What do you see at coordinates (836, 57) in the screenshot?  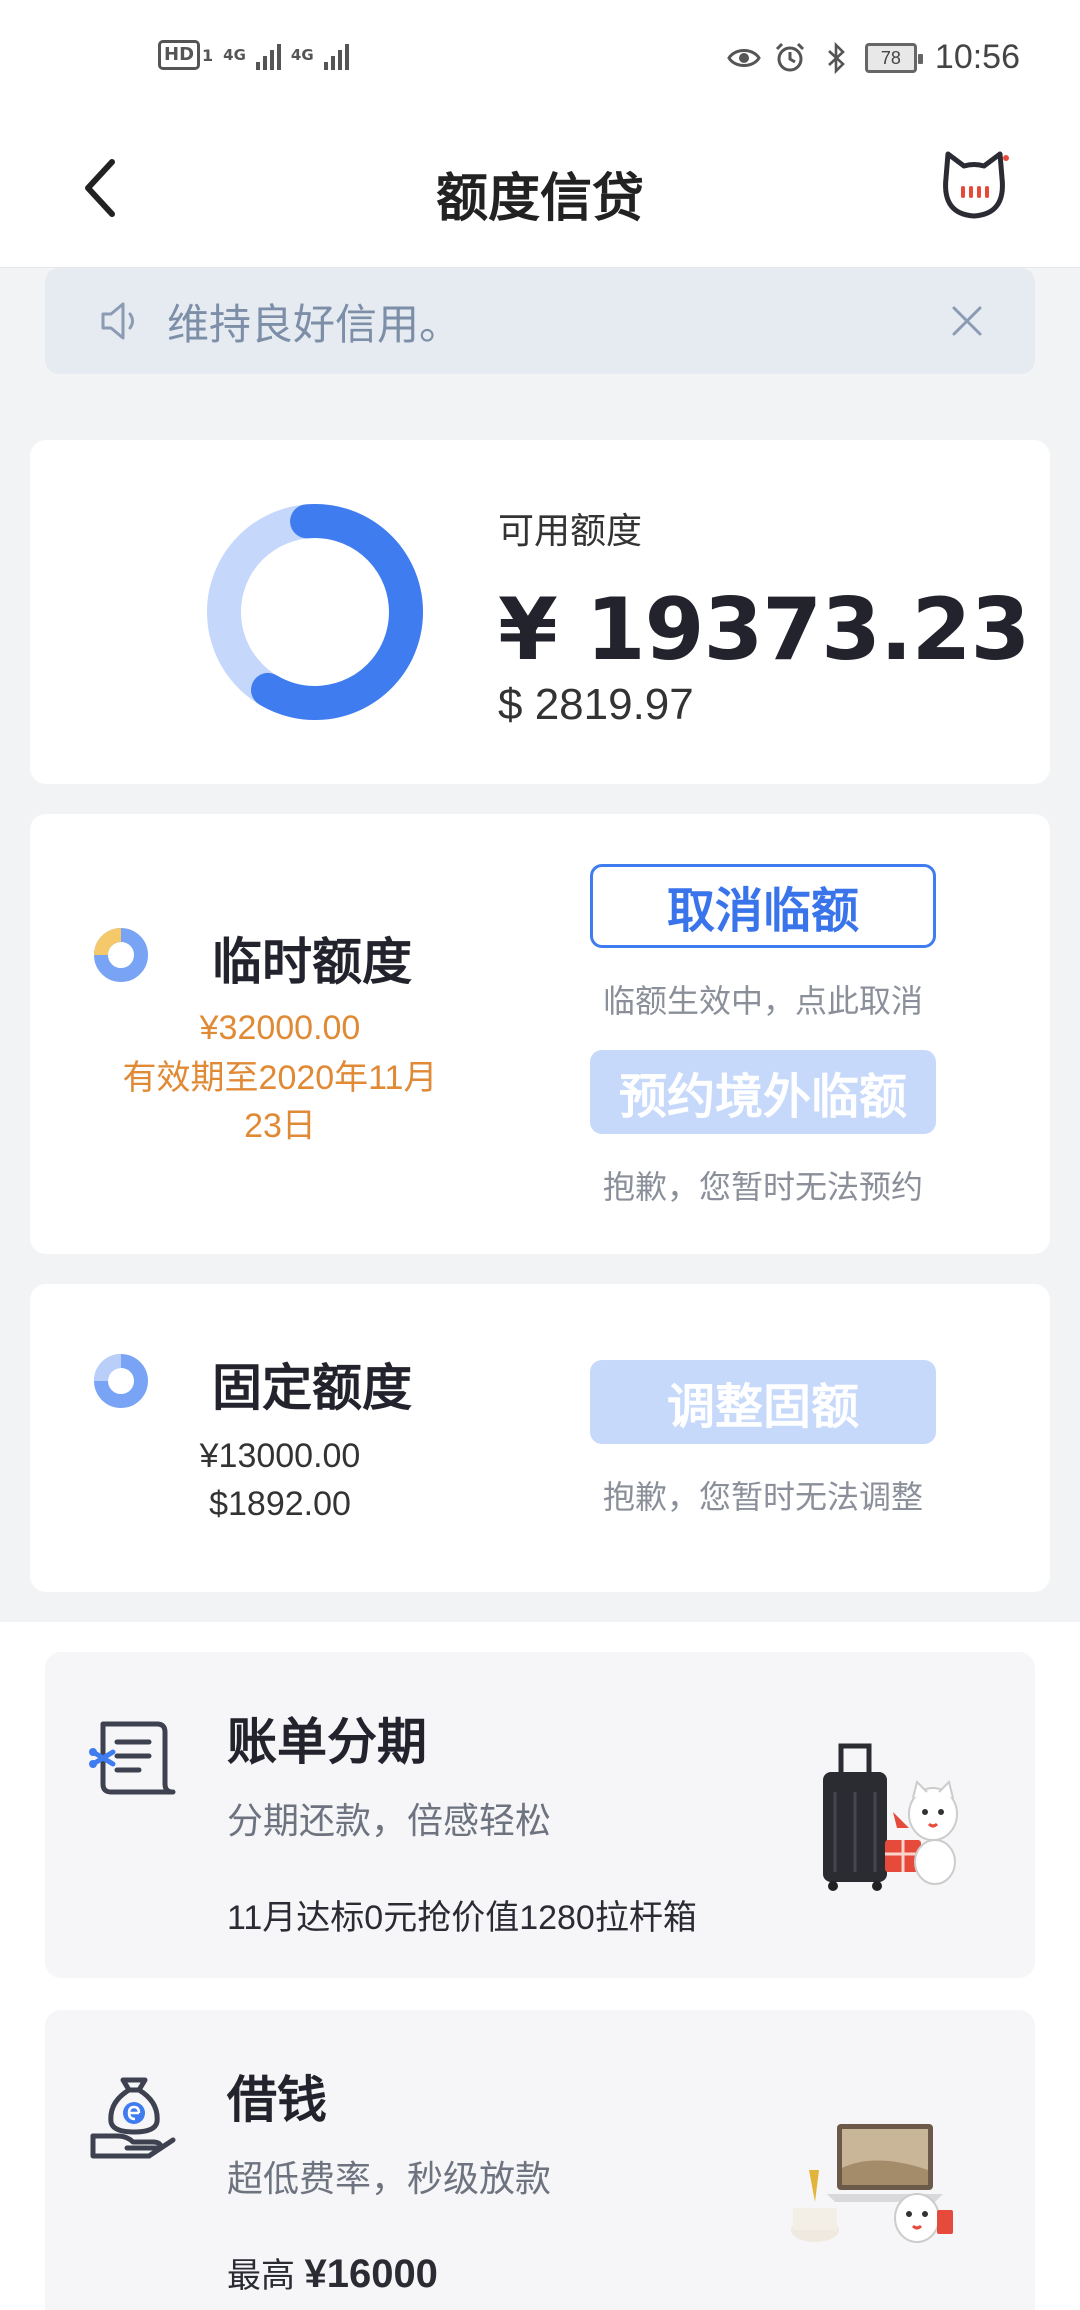 I see `bluetooth-icon` at bounding box center [836, 57].